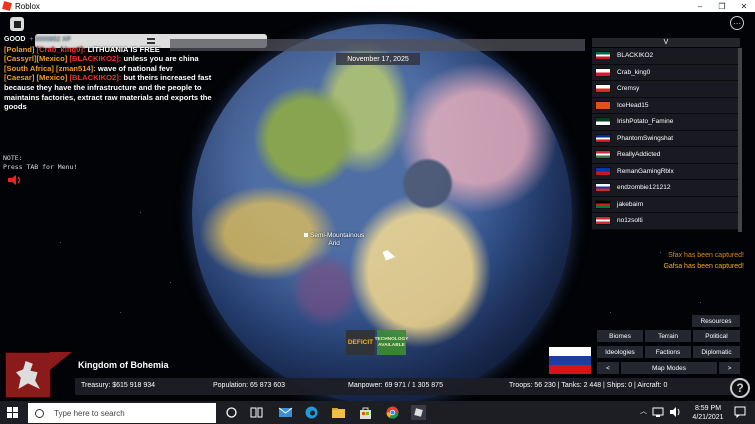 The image size is (755, 424). Describe the element at coordinates (311, 412) in the screenshot. I see `edge-browser-icon` at that location.